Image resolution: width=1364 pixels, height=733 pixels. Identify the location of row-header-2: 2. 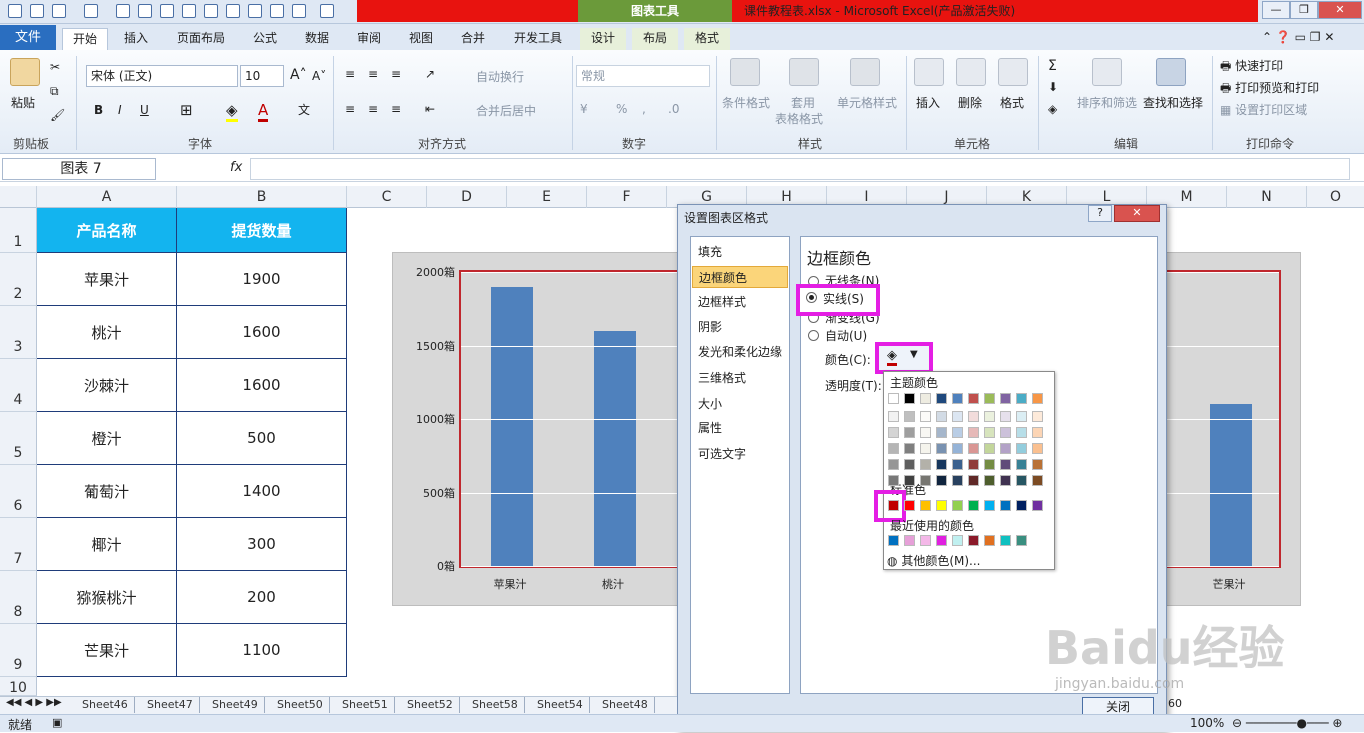
(18, 279).